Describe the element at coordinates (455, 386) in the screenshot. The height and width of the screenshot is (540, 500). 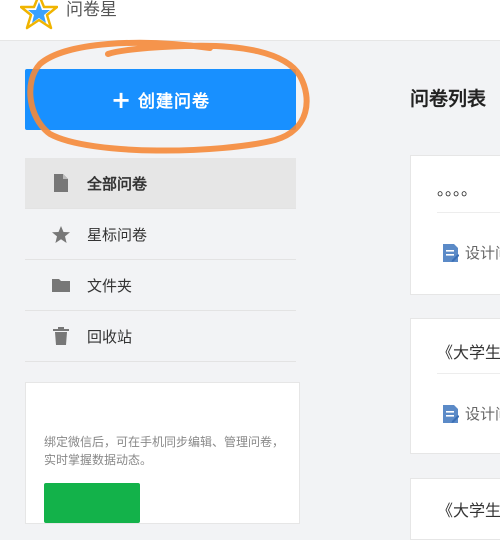
I see `survey-card: 《大学生 设计问` at that location.